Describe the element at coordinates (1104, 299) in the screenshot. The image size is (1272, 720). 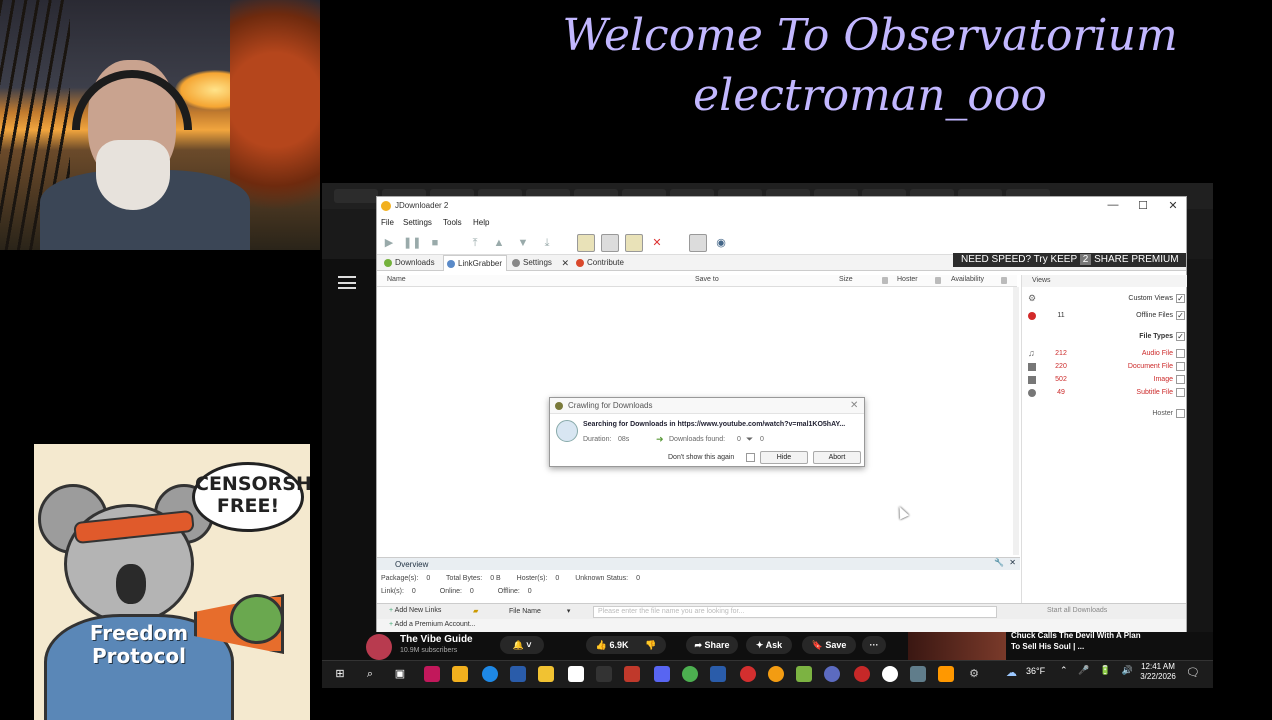
I see `view-custom: ⚙ Custom Views ✓` at that location.